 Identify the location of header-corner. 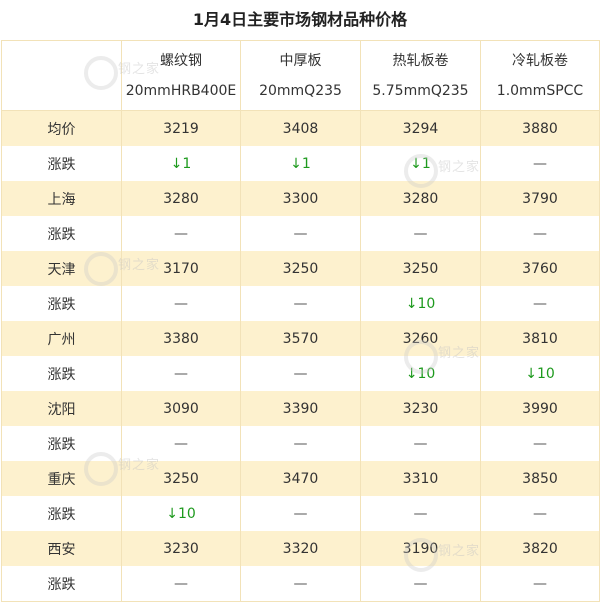
(61, 75).